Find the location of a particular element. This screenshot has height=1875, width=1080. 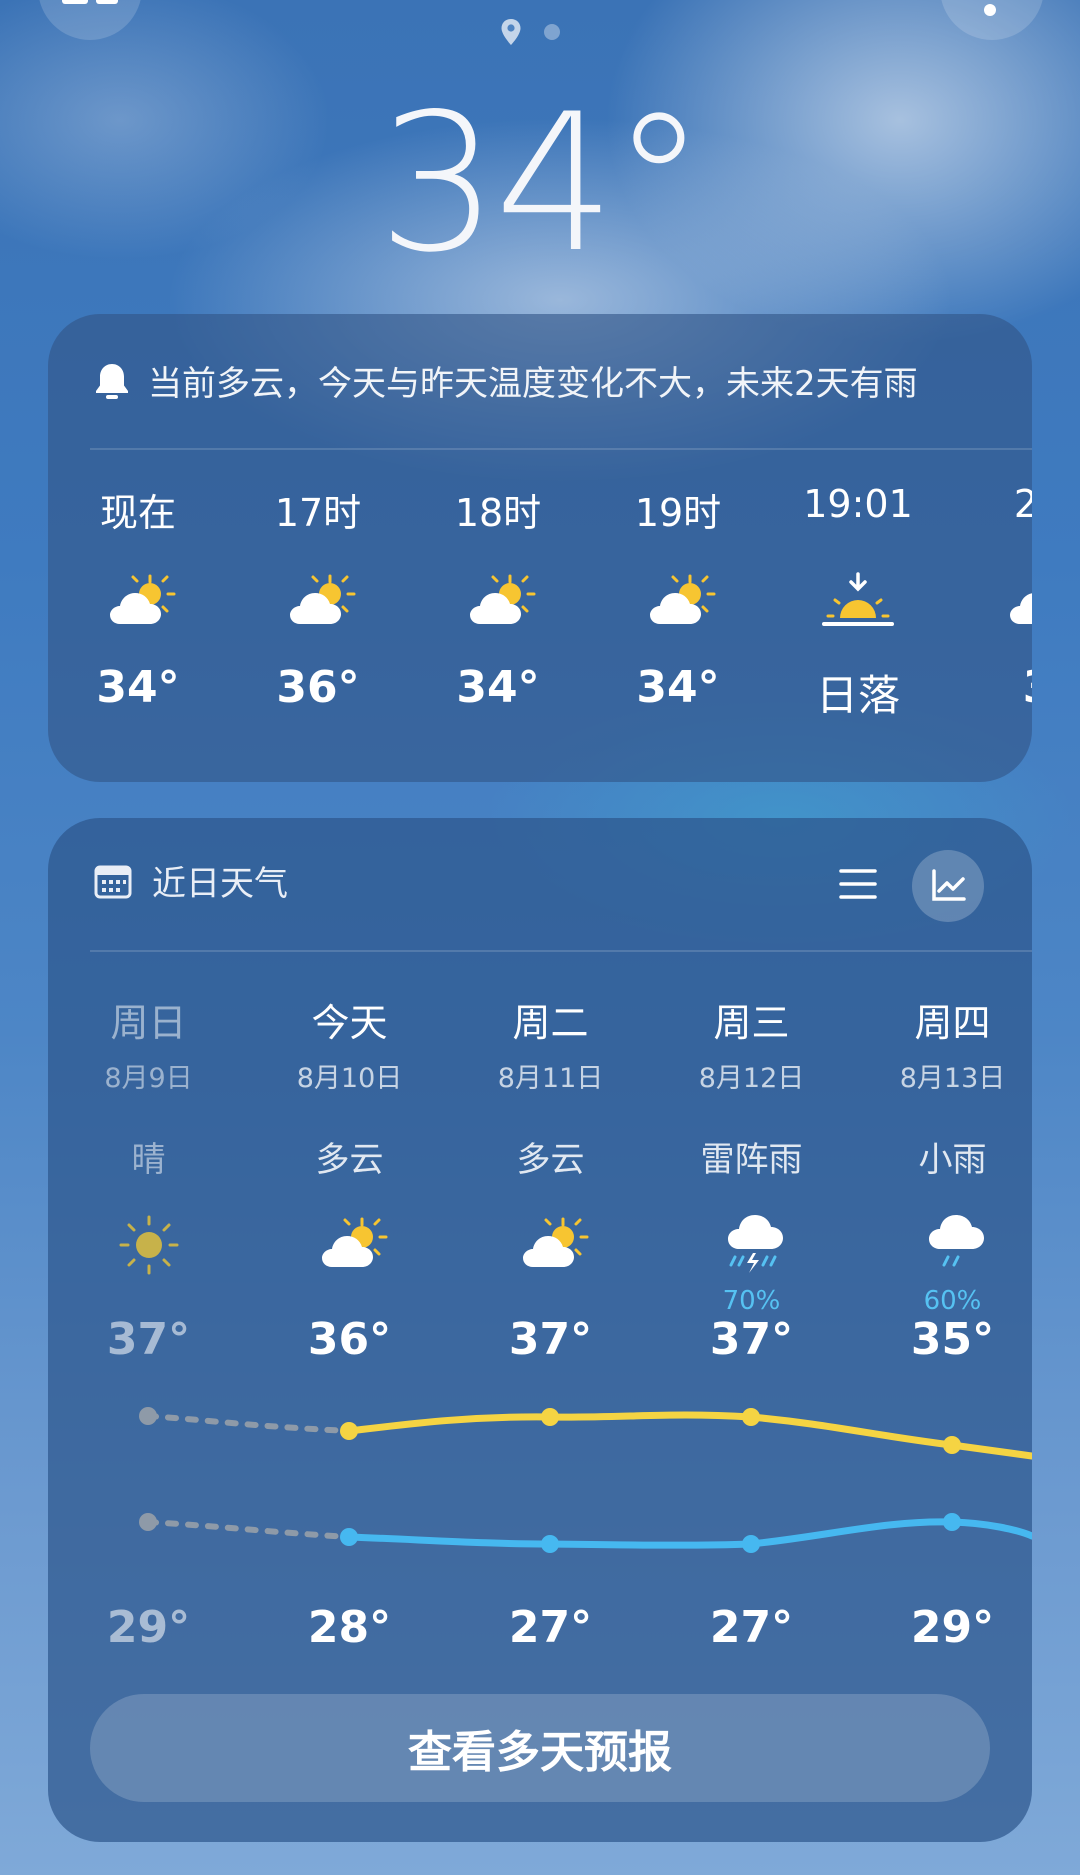

precip-chance: 70% is located at coordinates (751, 1301).